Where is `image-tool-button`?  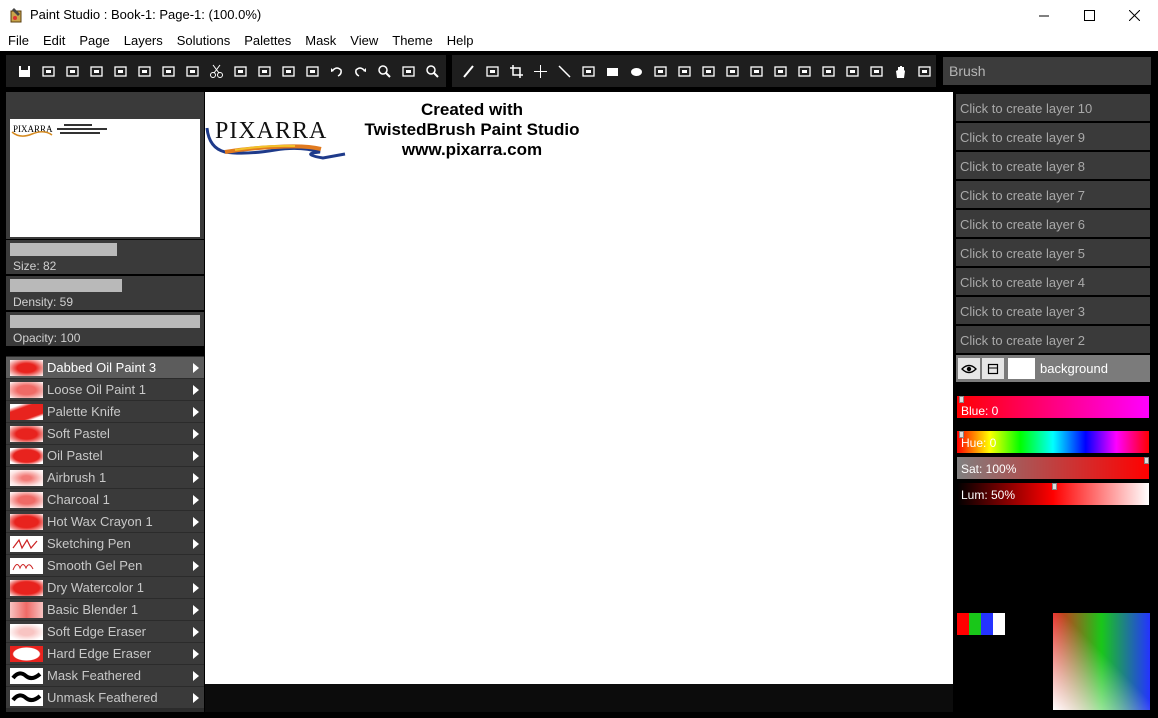
image-tool-button is located at coordinates (312, 71).